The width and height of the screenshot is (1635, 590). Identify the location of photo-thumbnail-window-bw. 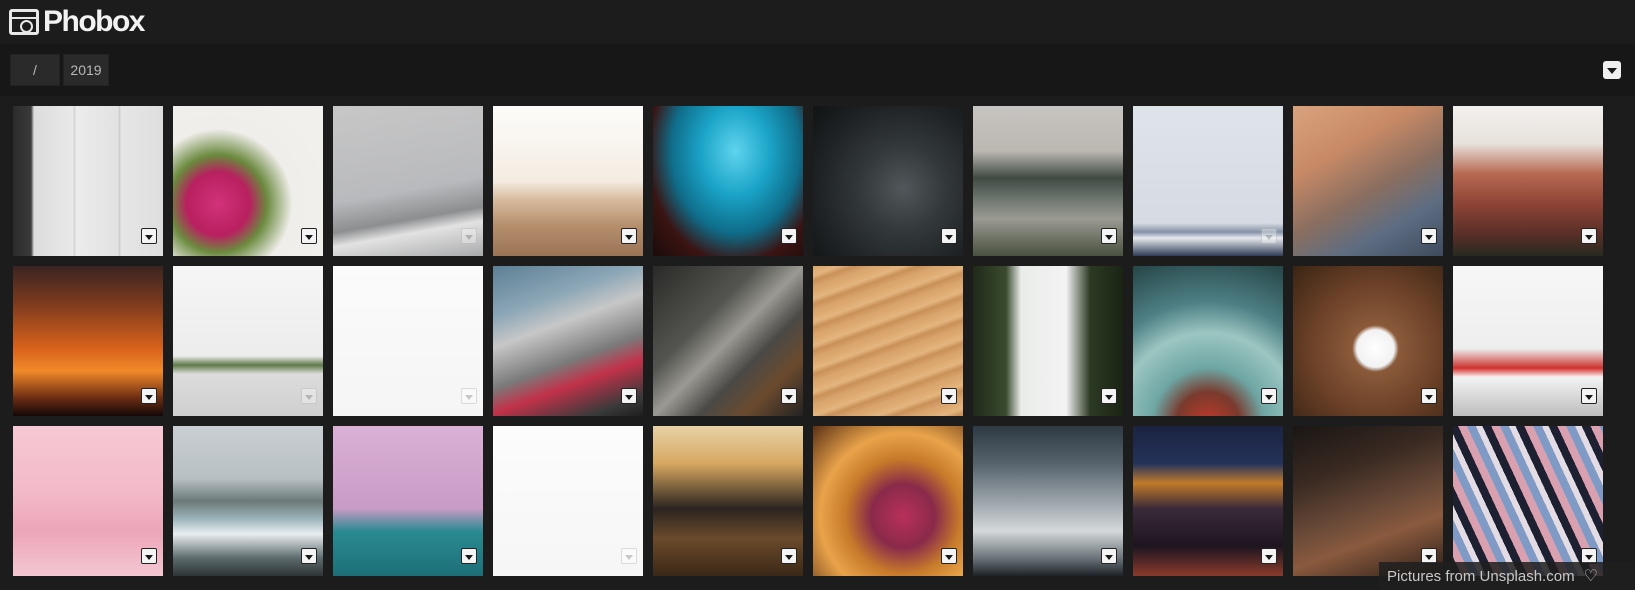
(88, 181).